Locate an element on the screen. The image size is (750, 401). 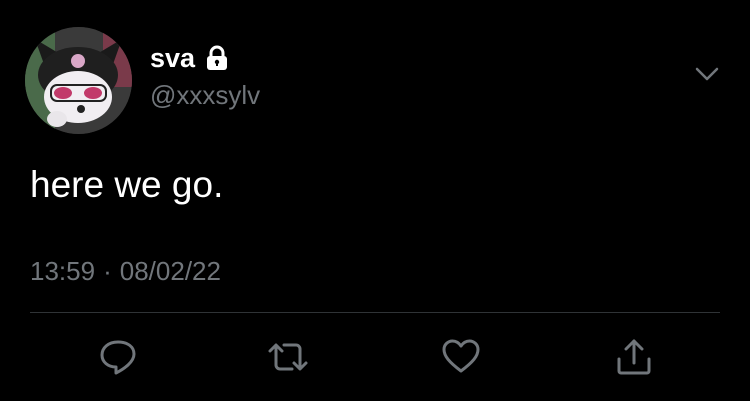
retweet-button is located at coordinates (288, 357).